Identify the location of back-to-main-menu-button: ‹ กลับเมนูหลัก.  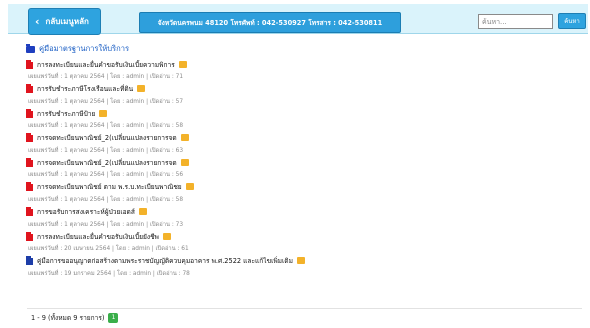
(64, 21).